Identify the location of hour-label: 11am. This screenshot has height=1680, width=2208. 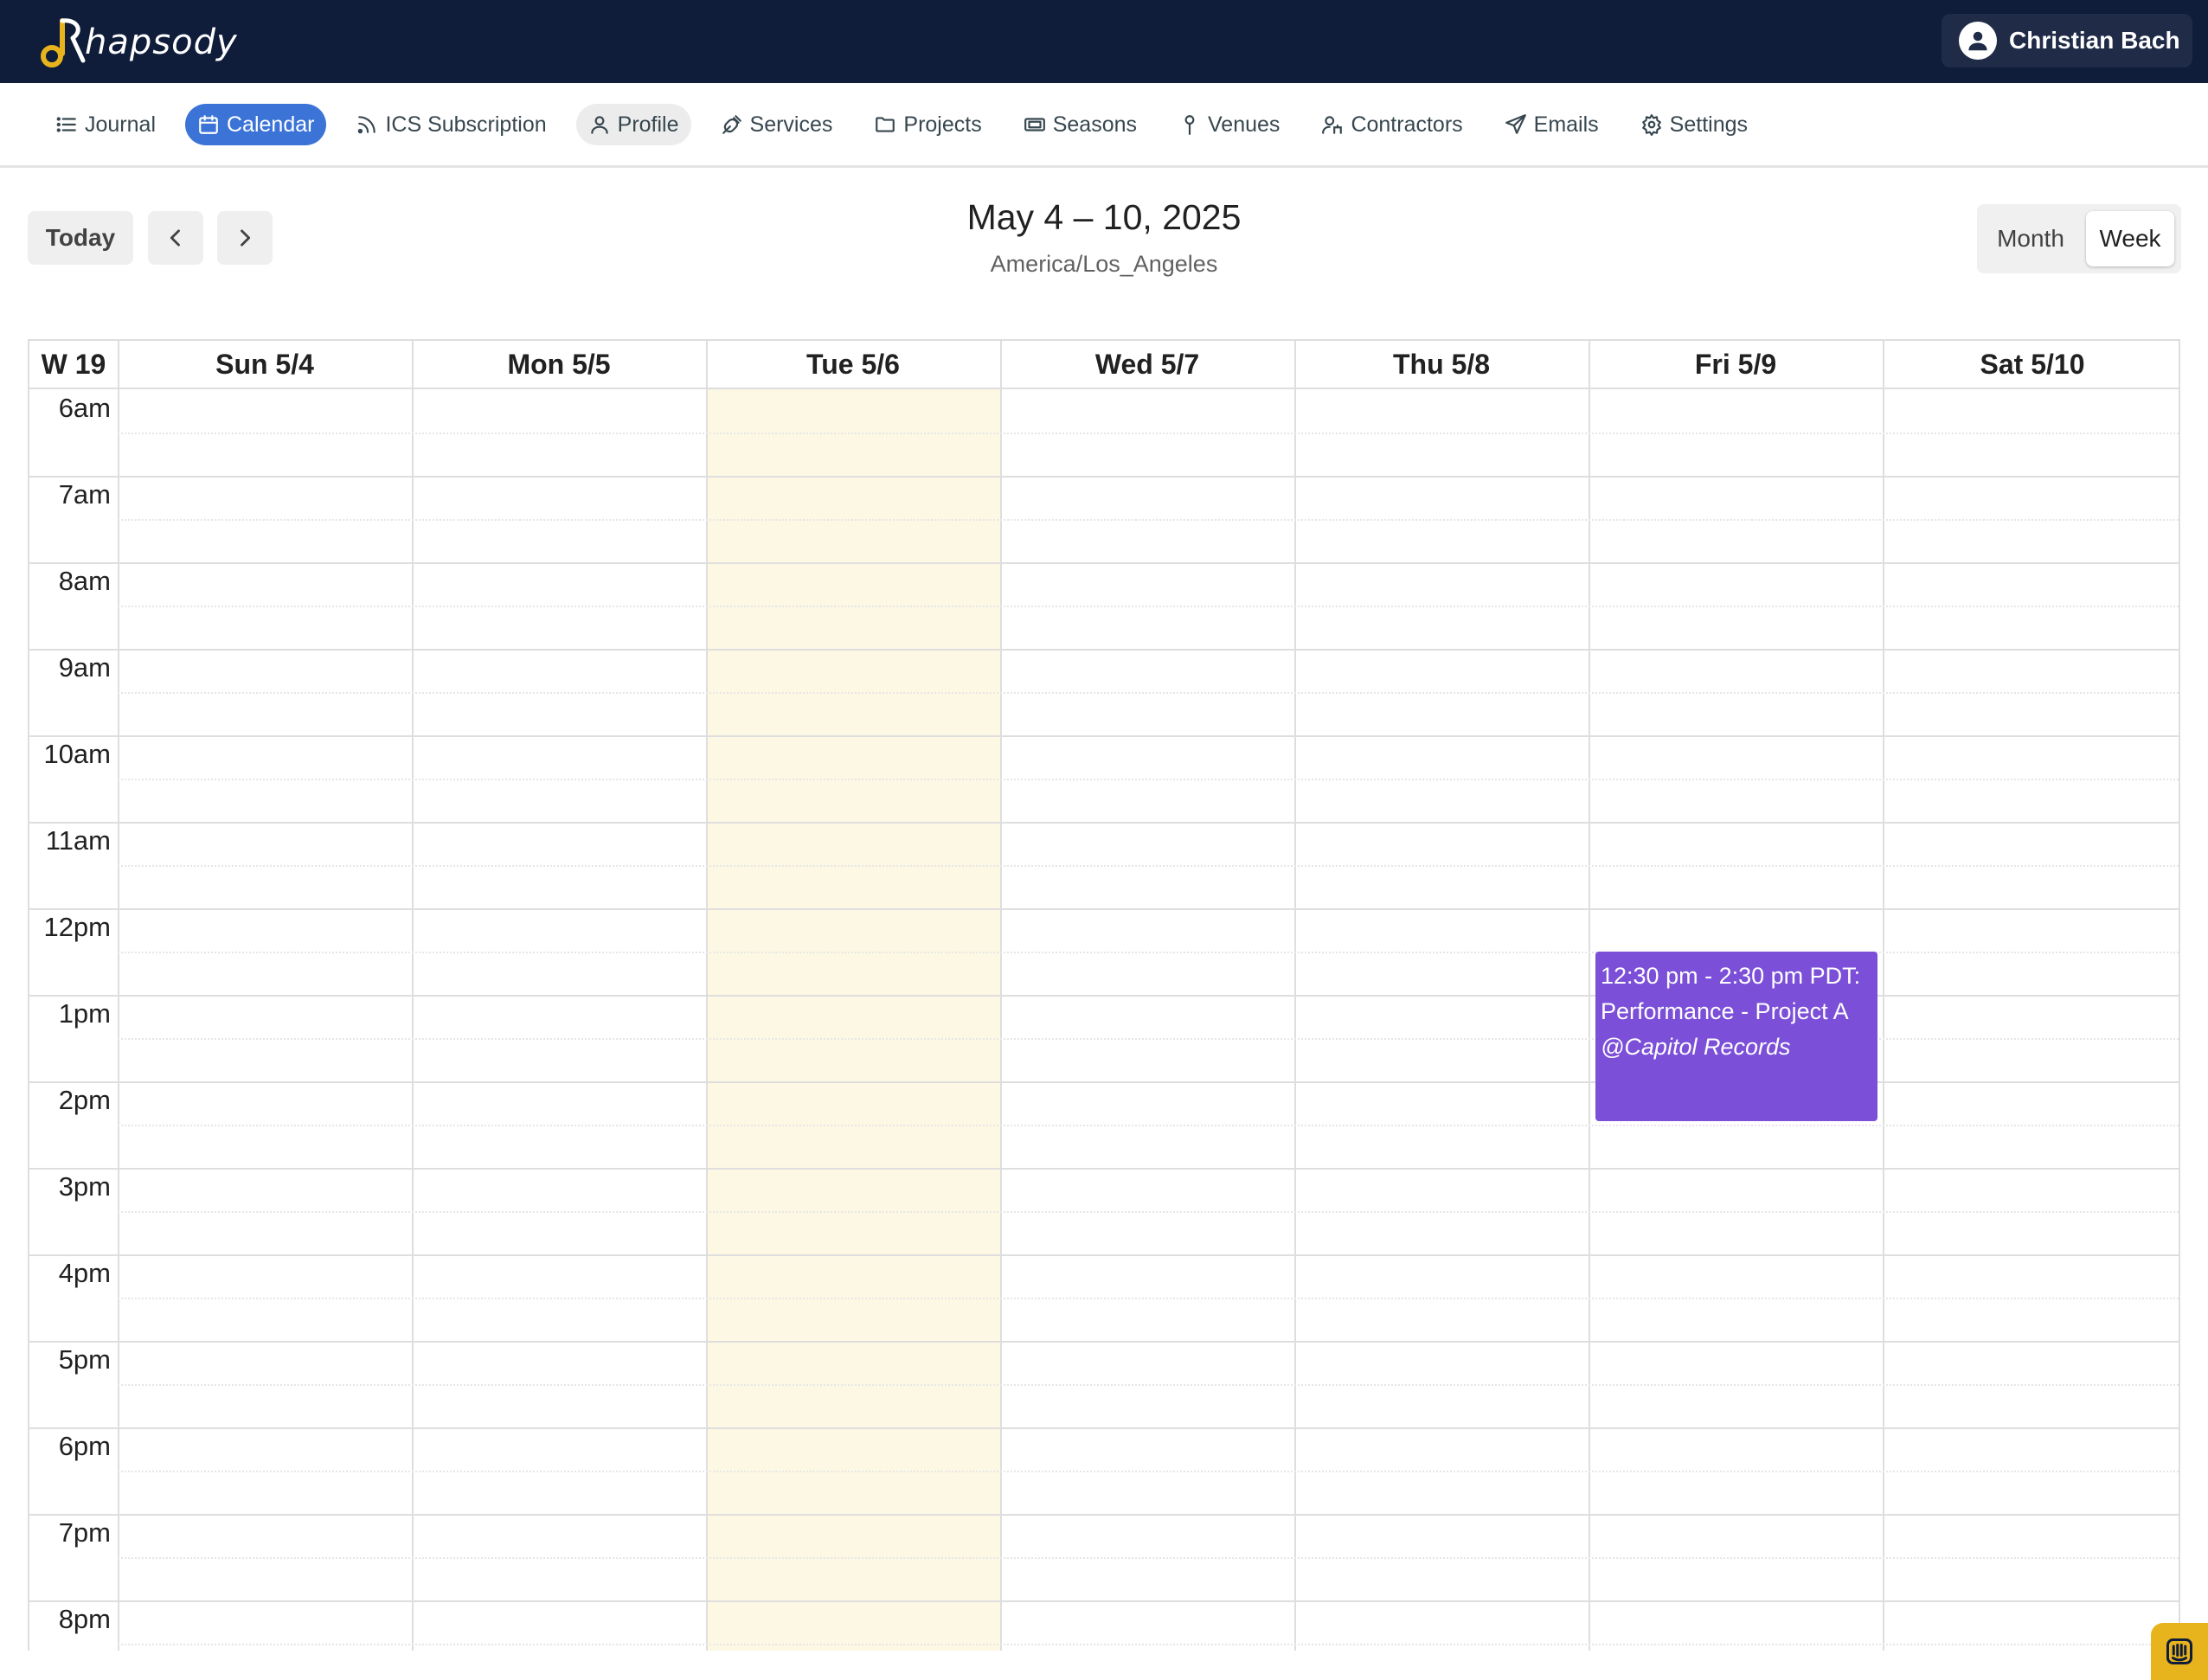
(78, 840).